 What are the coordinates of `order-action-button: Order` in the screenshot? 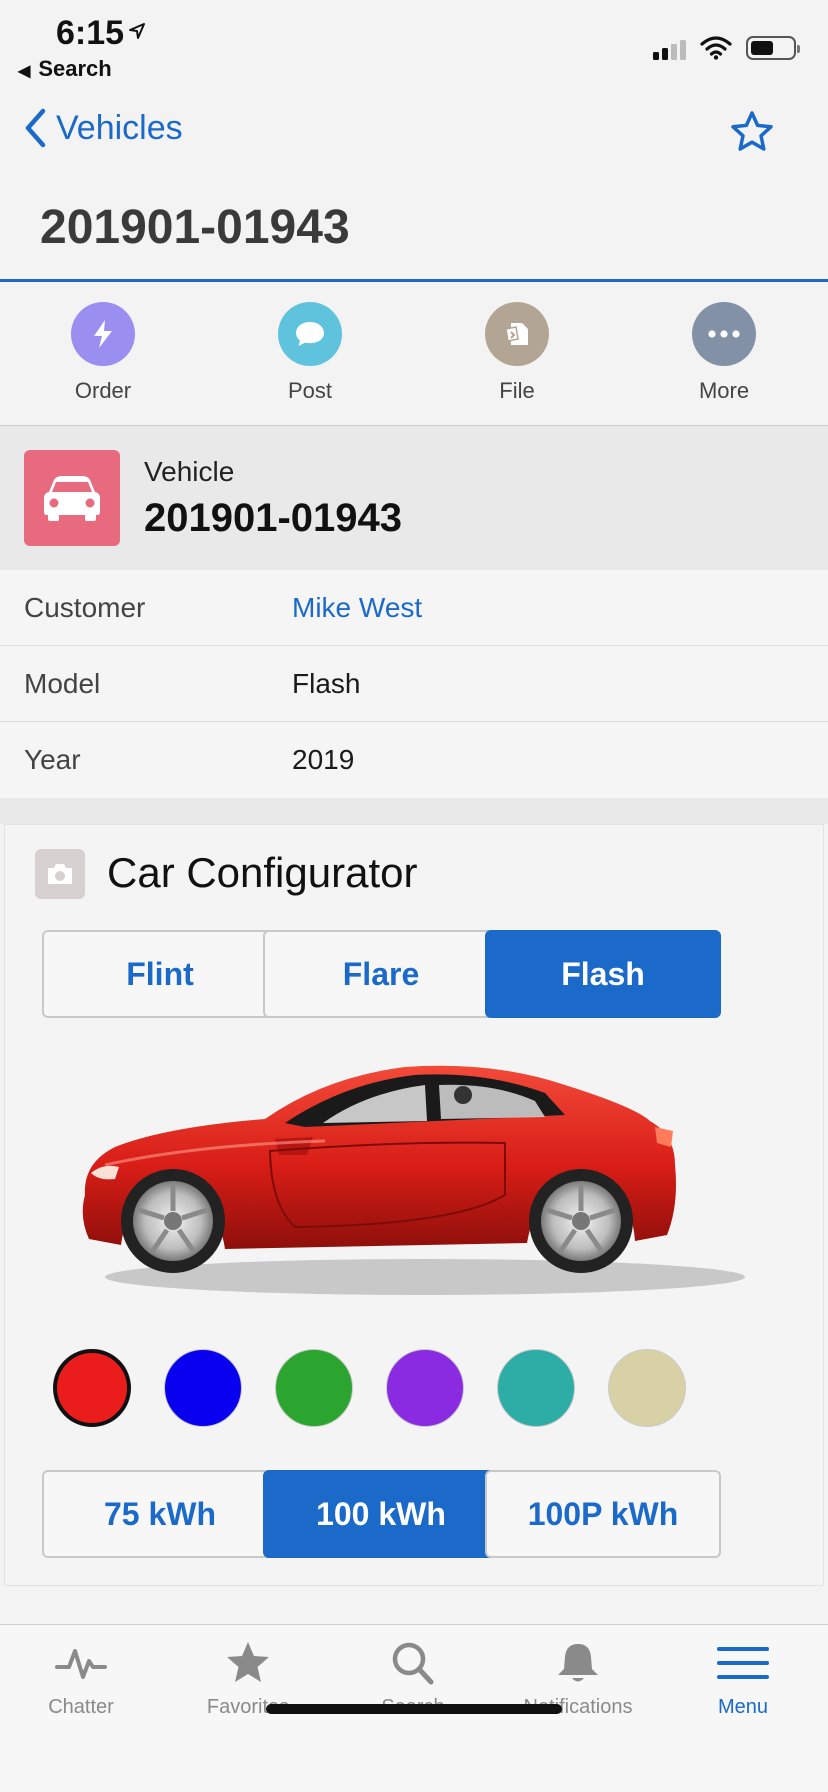 It's located at (103, 353).